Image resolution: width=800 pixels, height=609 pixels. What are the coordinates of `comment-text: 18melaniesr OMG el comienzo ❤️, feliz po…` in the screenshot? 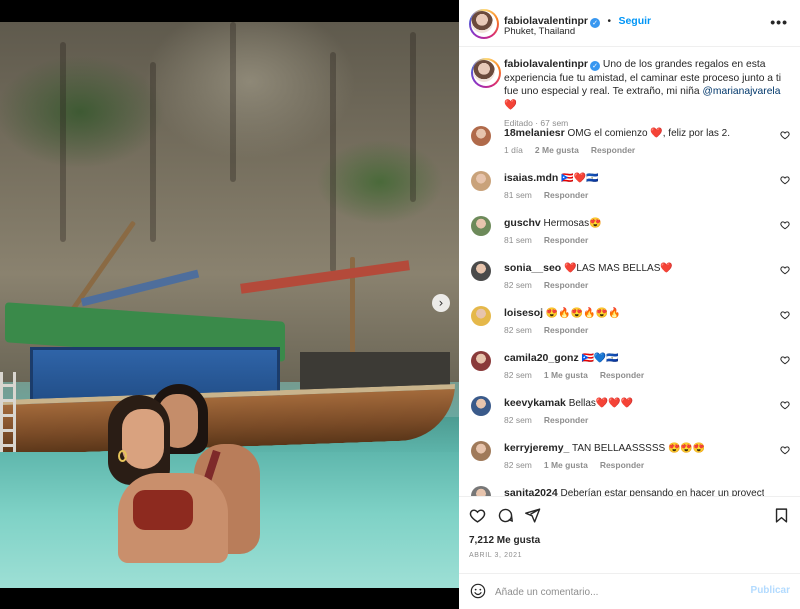 It's located at (634, 133).